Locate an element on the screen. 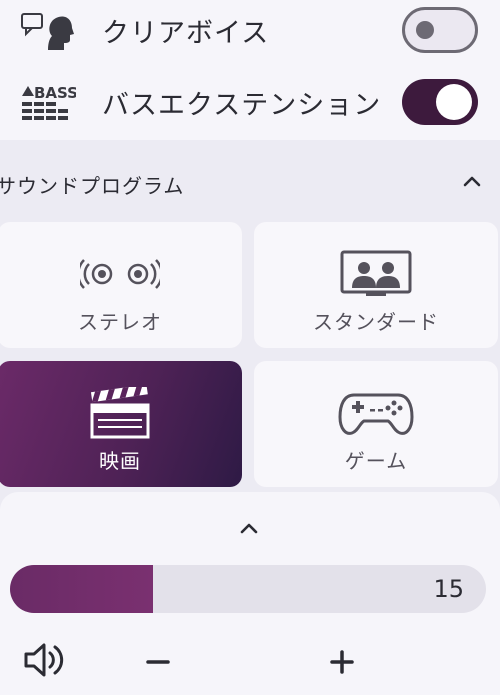  gamepad-icon is located at coordinates (376, 414).